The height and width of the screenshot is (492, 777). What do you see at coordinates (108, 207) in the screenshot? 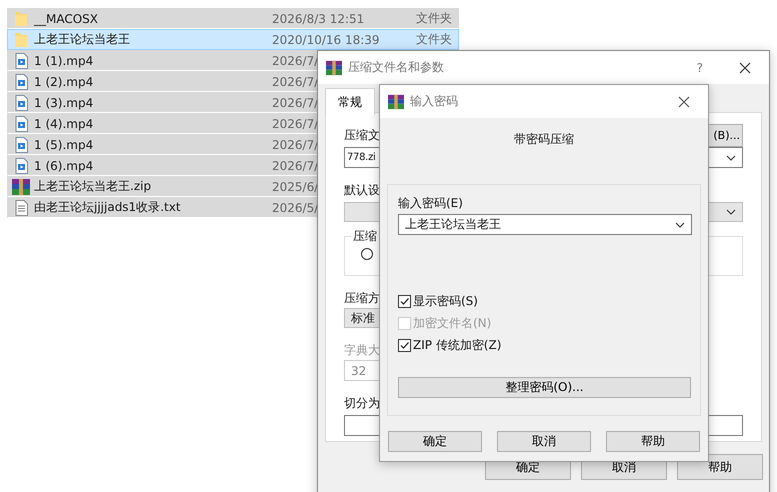
I see `file-name: 由老王论坛jjjjads1收录.txt` at bounding box center [108, 207].